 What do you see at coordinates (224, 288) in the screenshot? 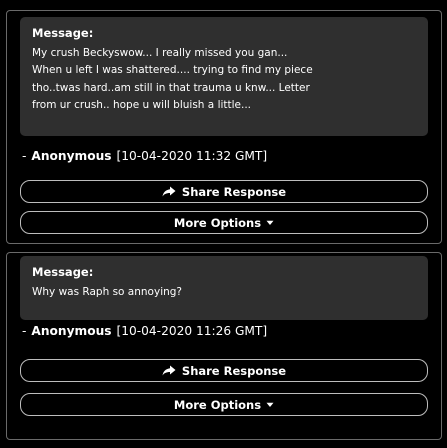
I see `message-box: Message: Why was Raph so annoying?` at bounding box center [224, 288].